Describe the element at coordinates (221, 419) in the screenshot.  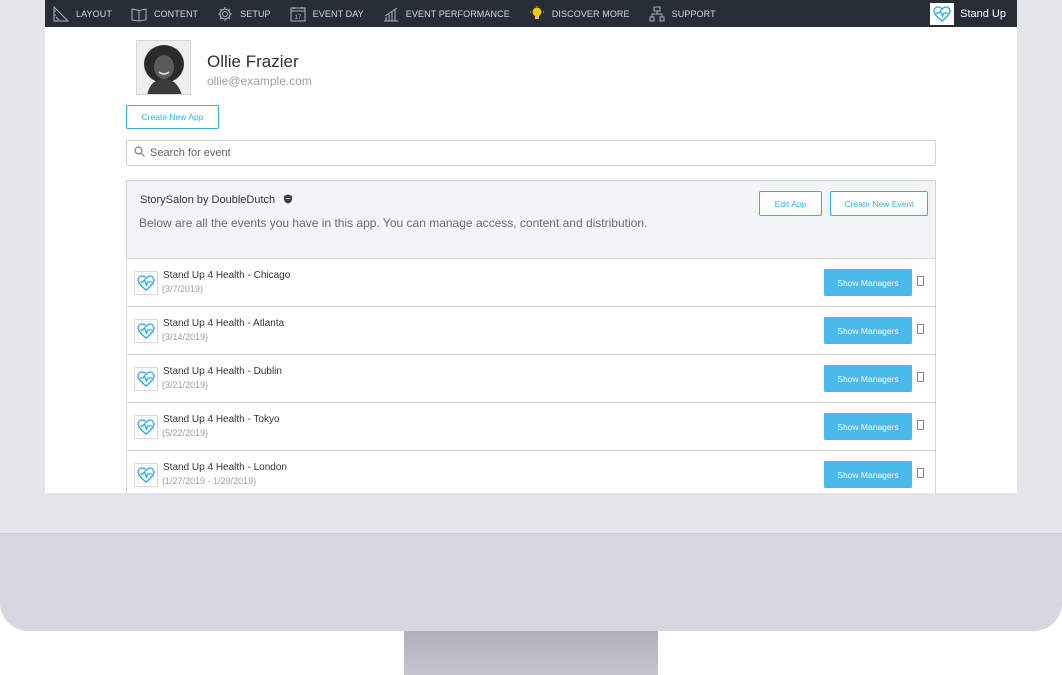
I see `event-name: Stand Up 4 Health - Tokyo` at that location.